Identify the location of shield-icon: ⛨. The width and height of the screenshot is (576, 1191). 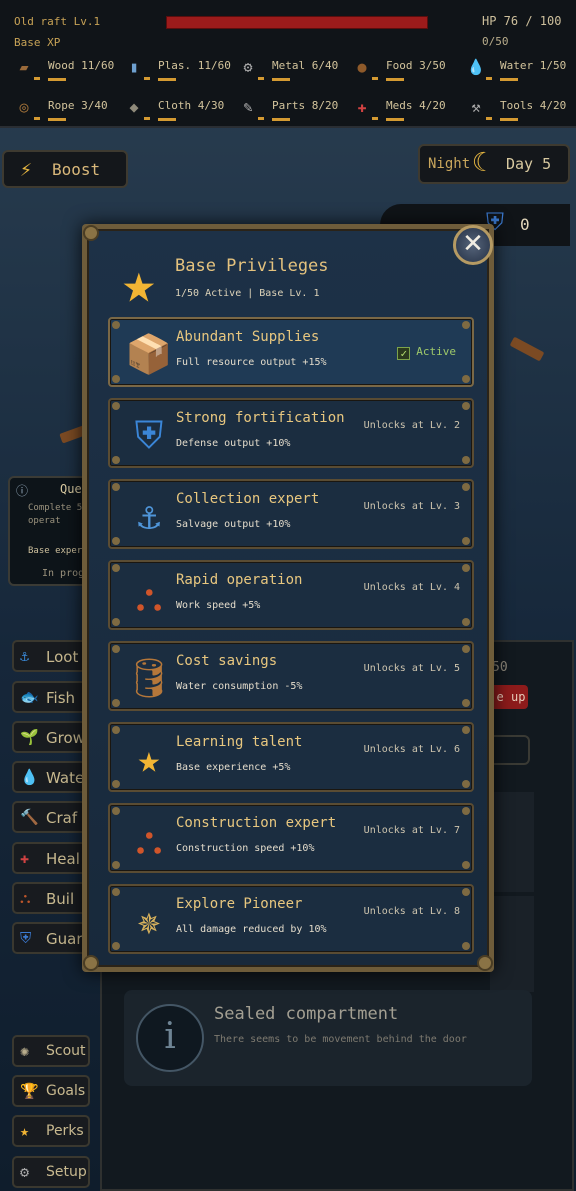
(26, 938).